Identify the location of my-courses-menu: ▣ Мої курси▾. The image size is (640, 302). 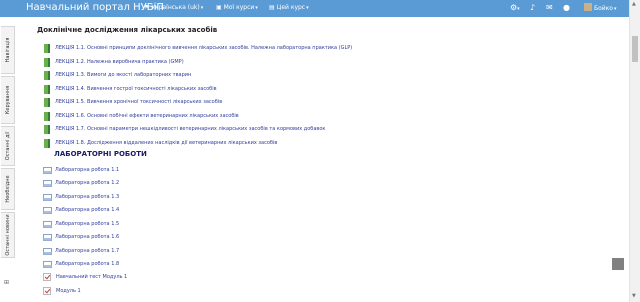
(237, 8).